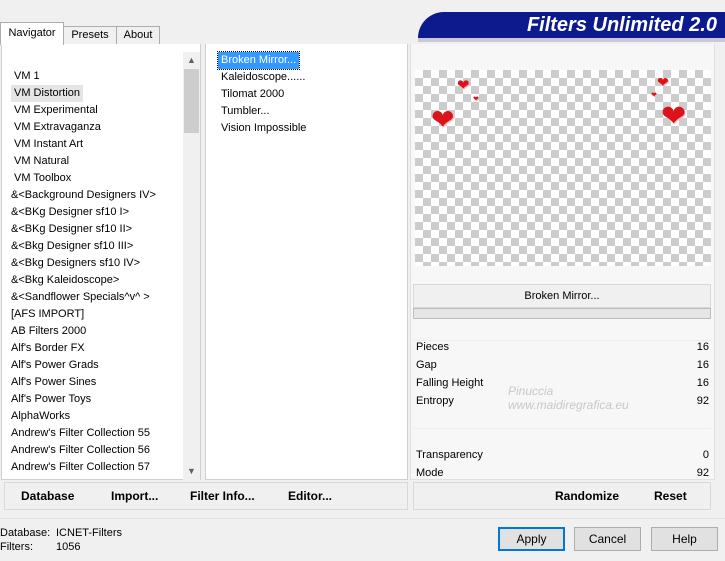 This screenshot has width=725, height=561. I want to click on category-item: &<Bkg Designers sf10 IV>, so click(75, 263).